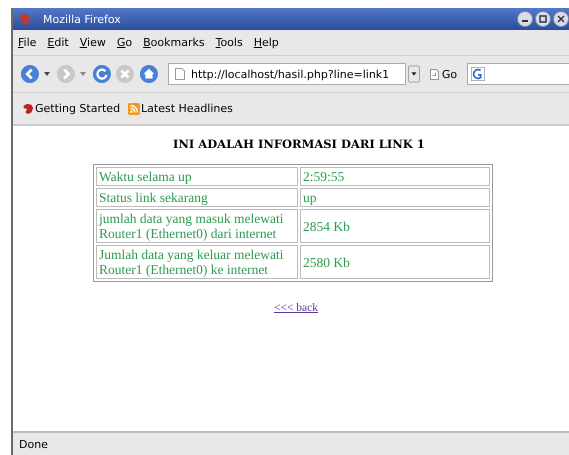 The width and height of the screenshot is (569, 455). I want to click on rss-feed-icon, so click(134, 108).